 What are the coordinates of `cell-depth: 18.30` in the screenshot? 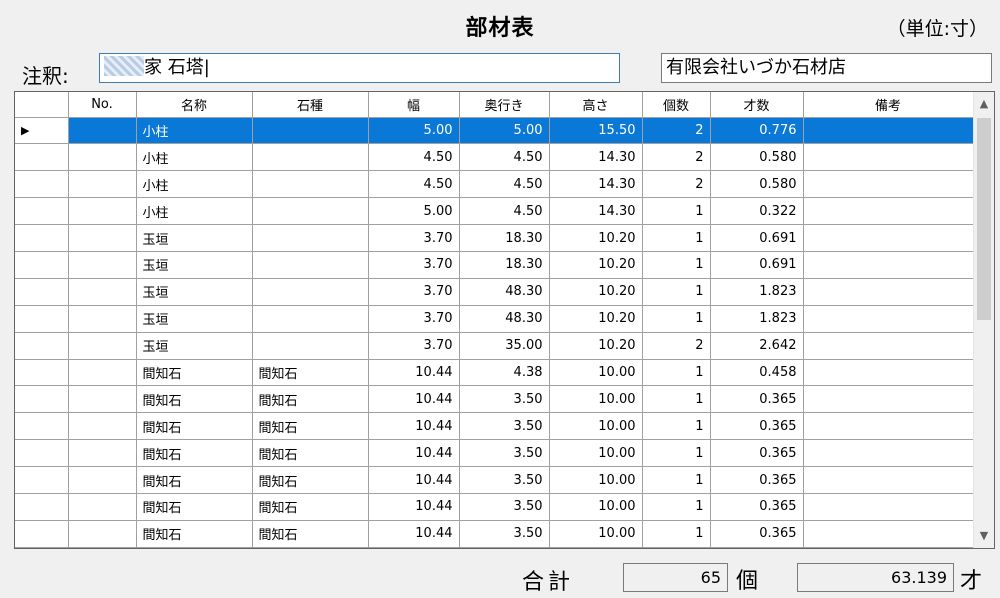 It's located at (504, 265).